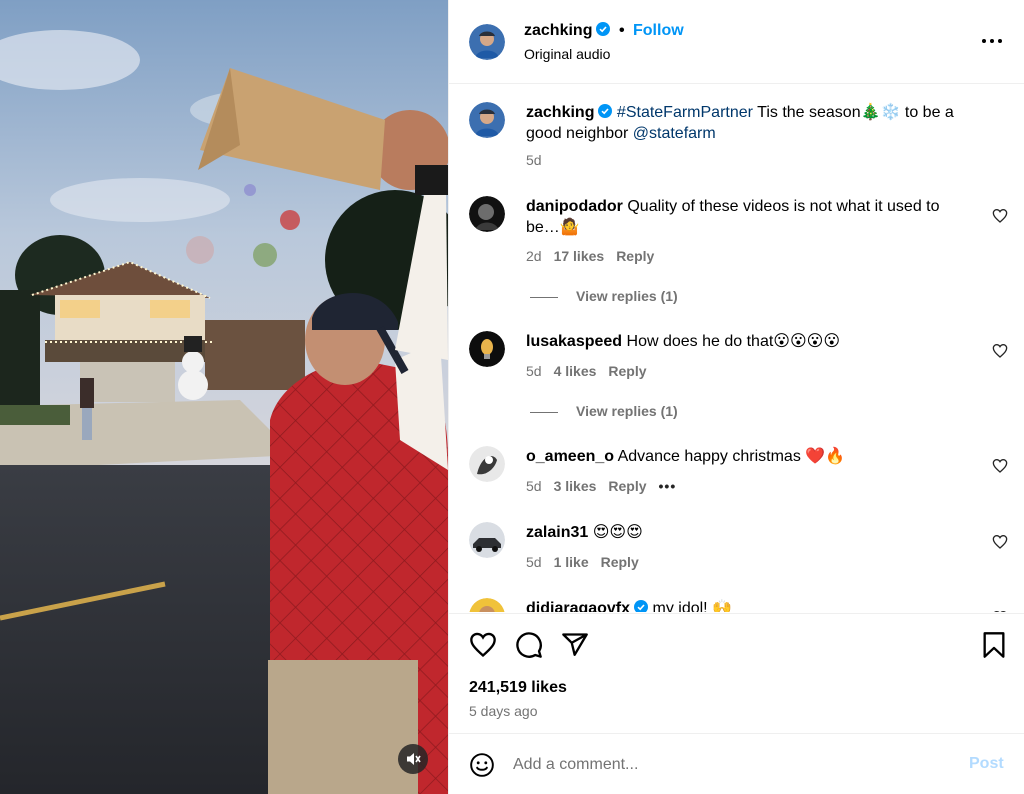  What do you see at coordinates (692, 606) in the screenshot?
I see `comment-body: my idol! 🙌` at bounding box center [692, 606].